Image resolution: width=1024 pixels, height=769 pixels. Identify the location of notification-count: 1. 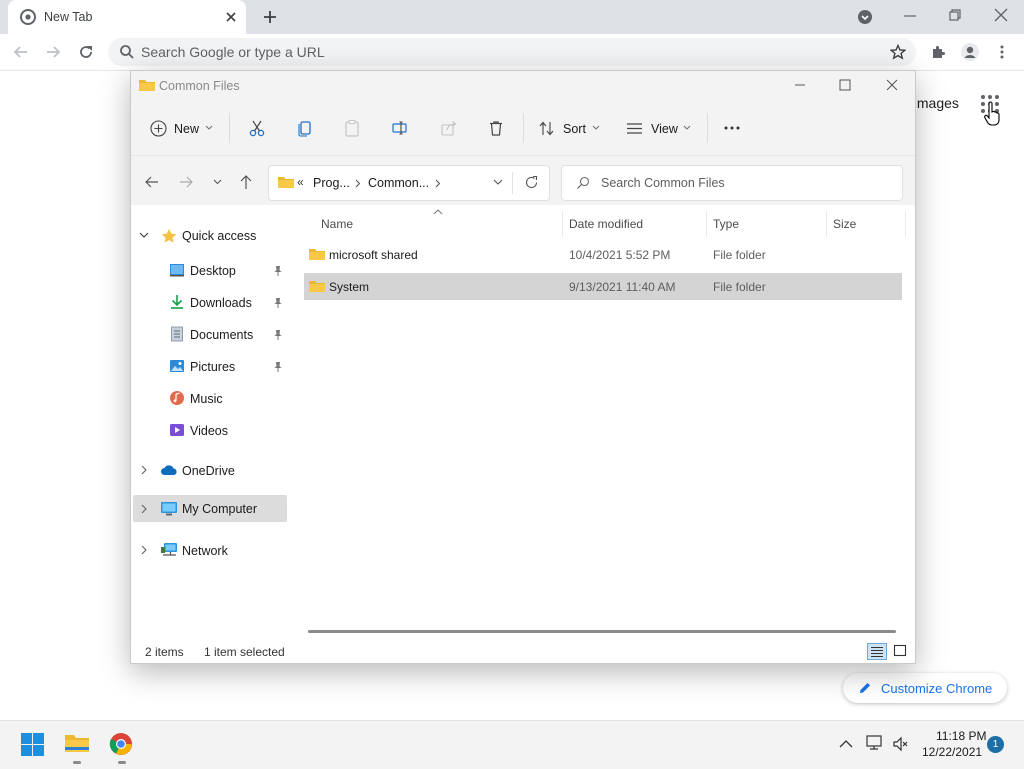
(995, 744).